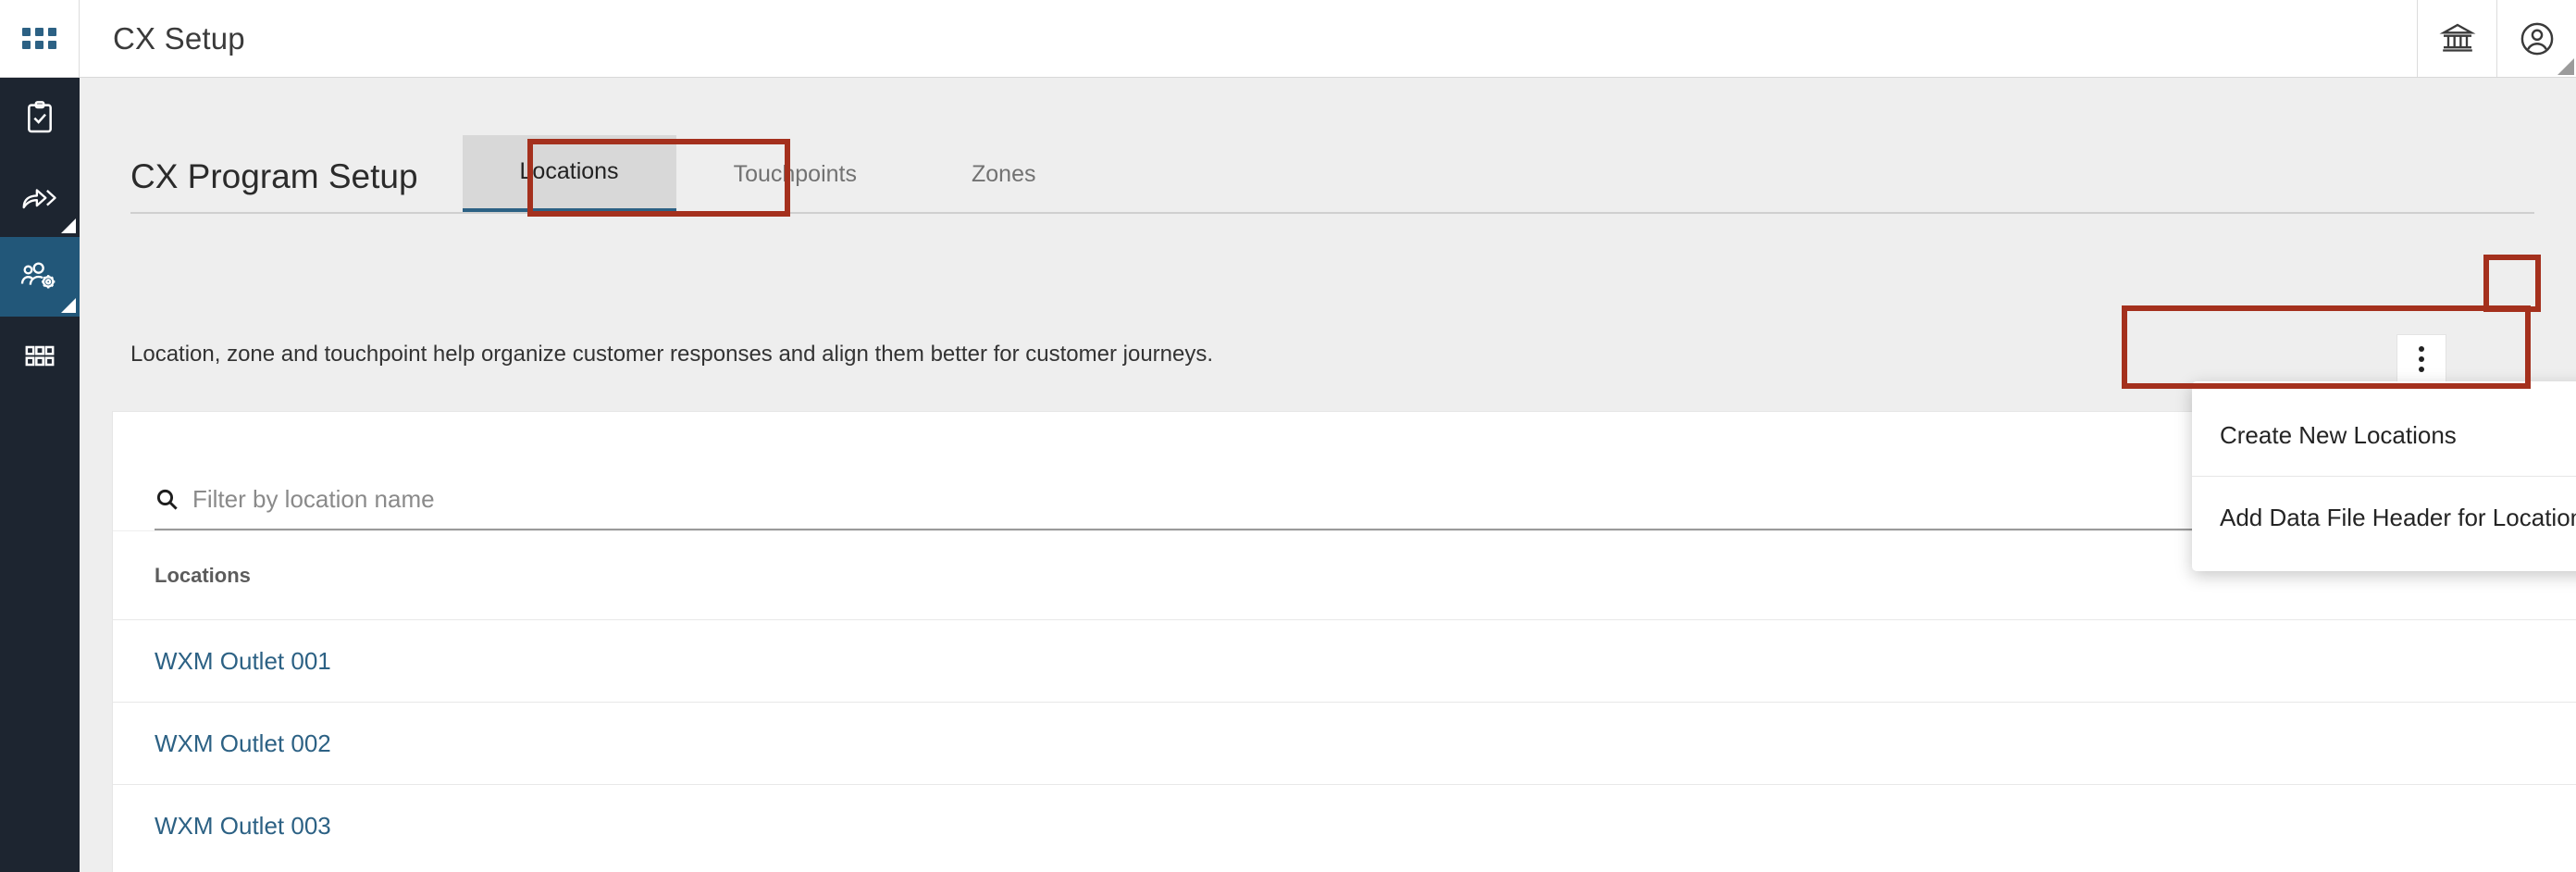  I want to click on share-arrow-icon, so click(39, 199).